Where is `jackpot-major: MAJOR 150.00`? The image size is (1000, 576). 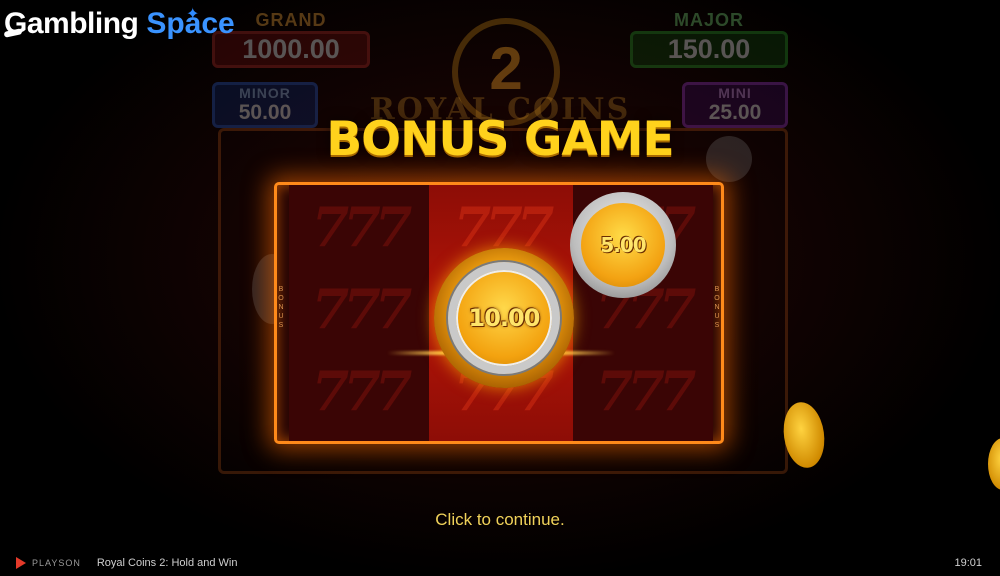 jackpot-major: MAJOR 150.00 is located at coordinates (709, 39).